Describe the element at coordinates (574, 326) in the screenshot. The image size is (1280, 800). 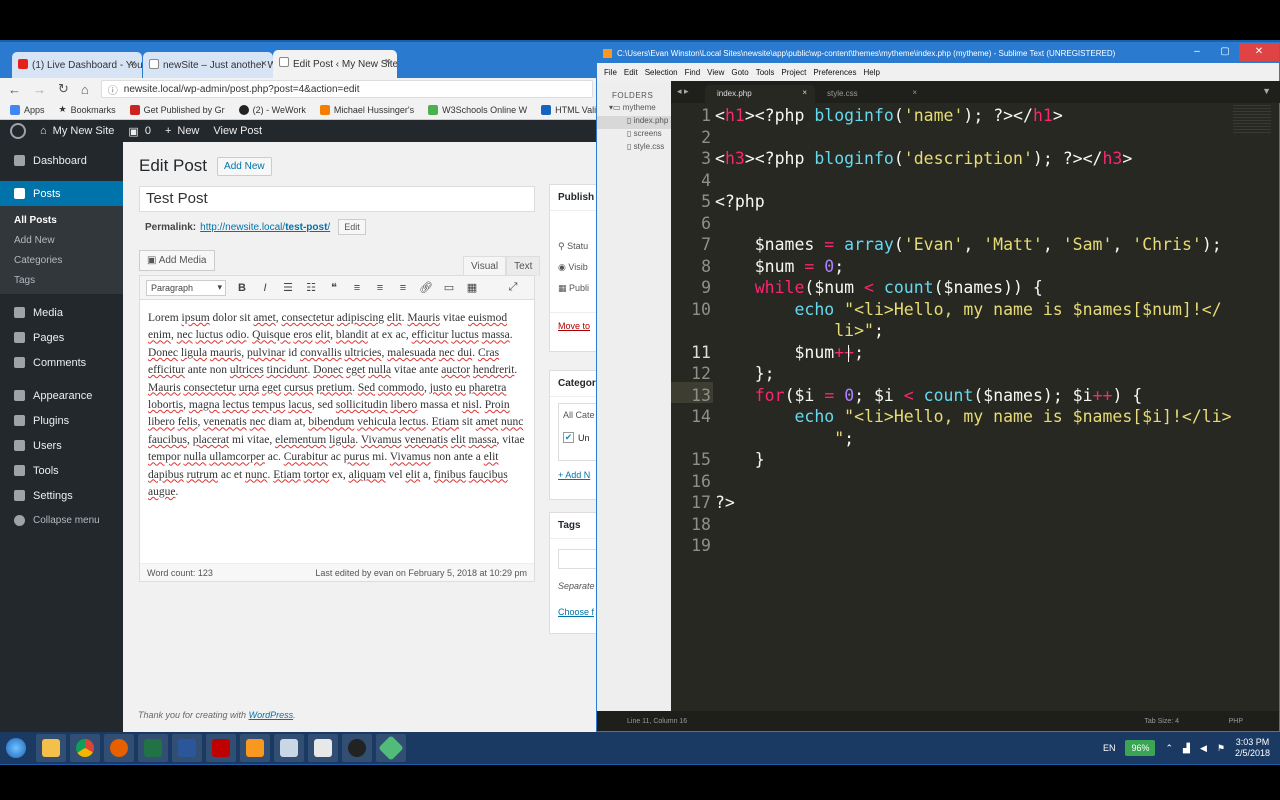
I see `move-to-trash-link: Move to` at that location.